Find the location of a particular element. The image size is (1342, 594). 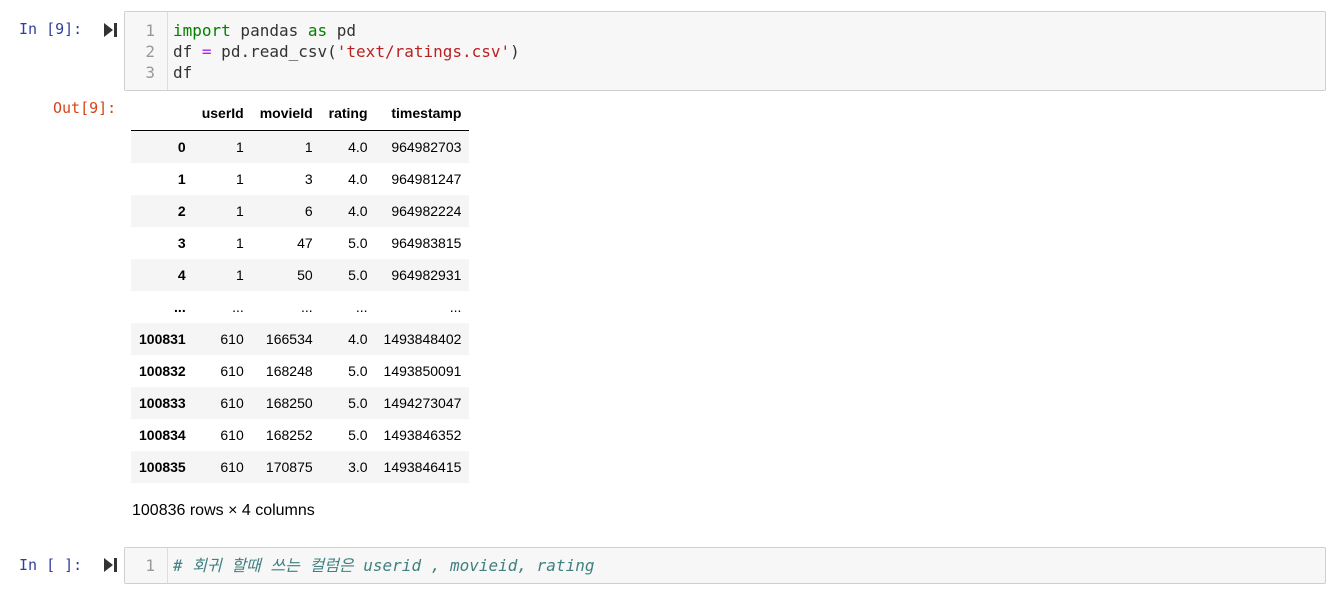

table-cell: 1493846415 is located at coordinates (422, 467).